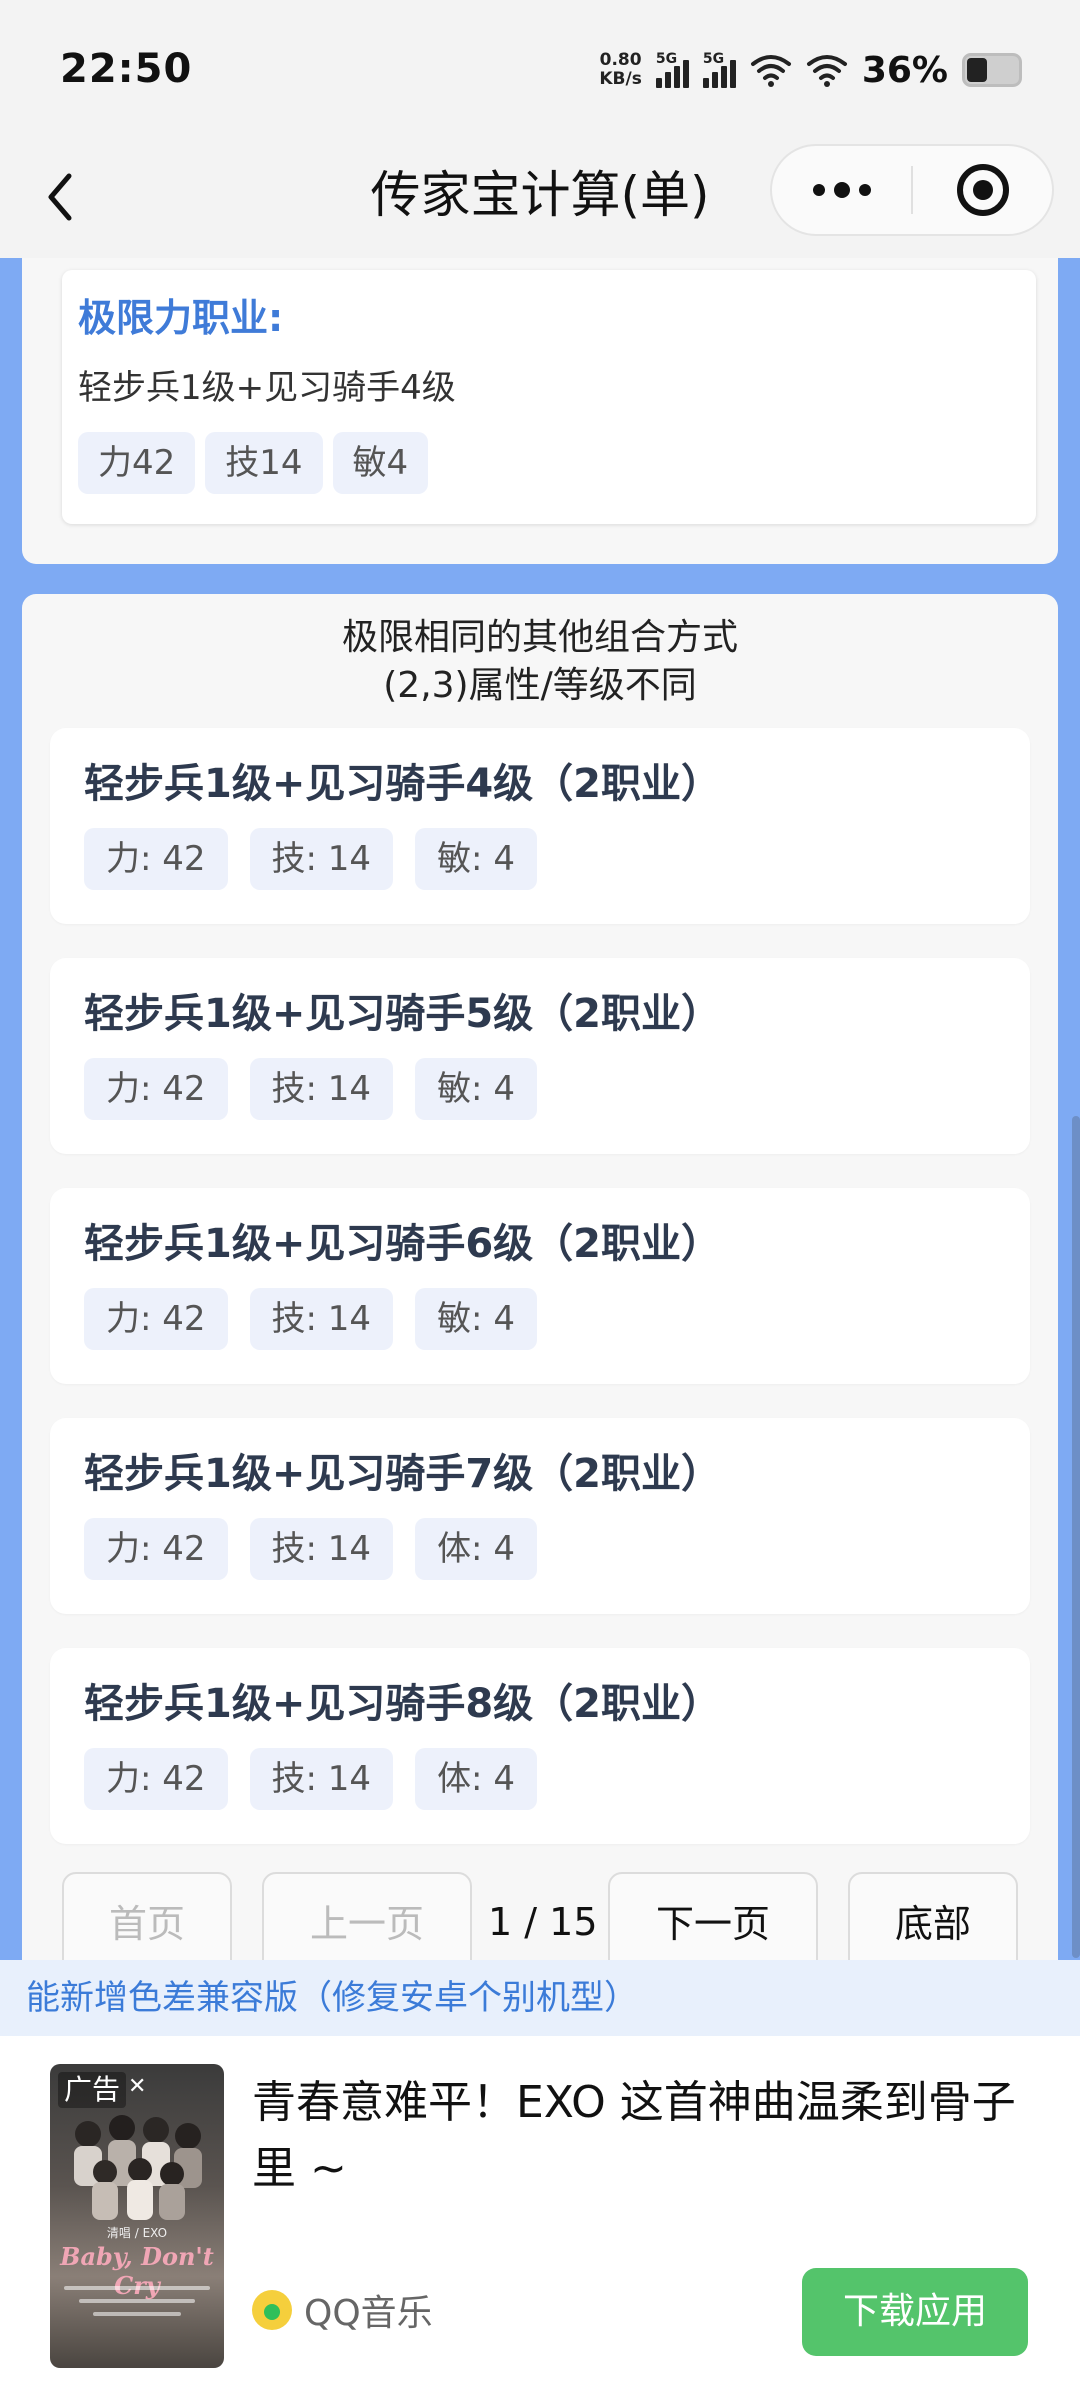 The width and height of the screenshot is (1080, 2400). I want to click on ad-source-name: QQ音乐, so click(368, 2313).